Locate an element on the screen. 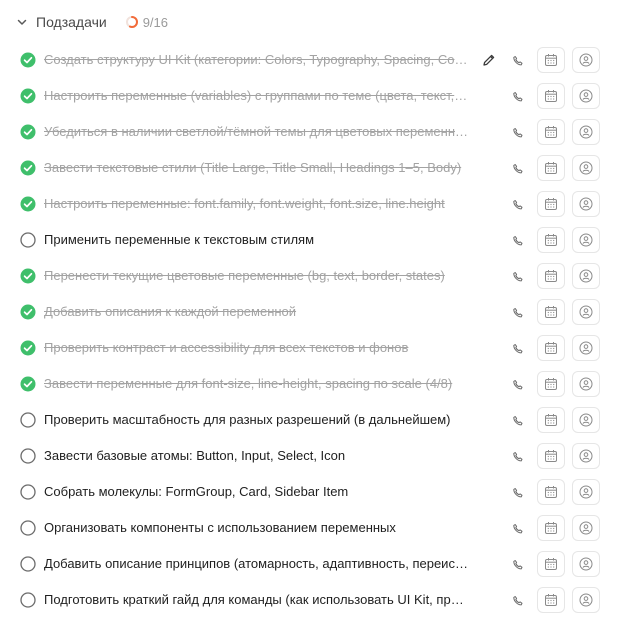 The height and width of the screenshot is (618, 618). subtask-title: Применить переменные к текстовым стилям is located at coordinates (257, 240).